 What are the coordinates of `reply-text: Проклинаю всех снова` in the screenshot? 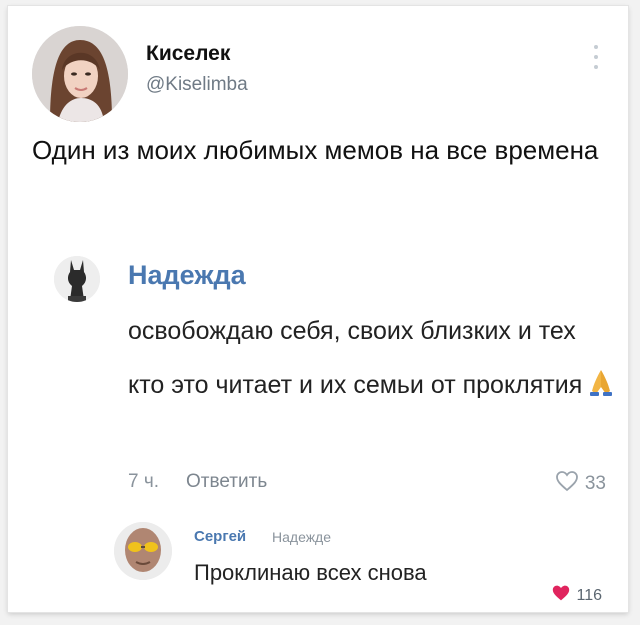 It's located at (310, 572).